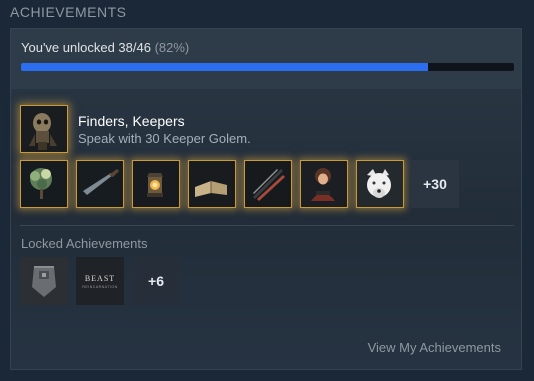 This screenshot has width=534, height=381. What do you see at coordinates (225, 67) in the screenshot?
I see `progress-fill` at bounding box center [225, 67].